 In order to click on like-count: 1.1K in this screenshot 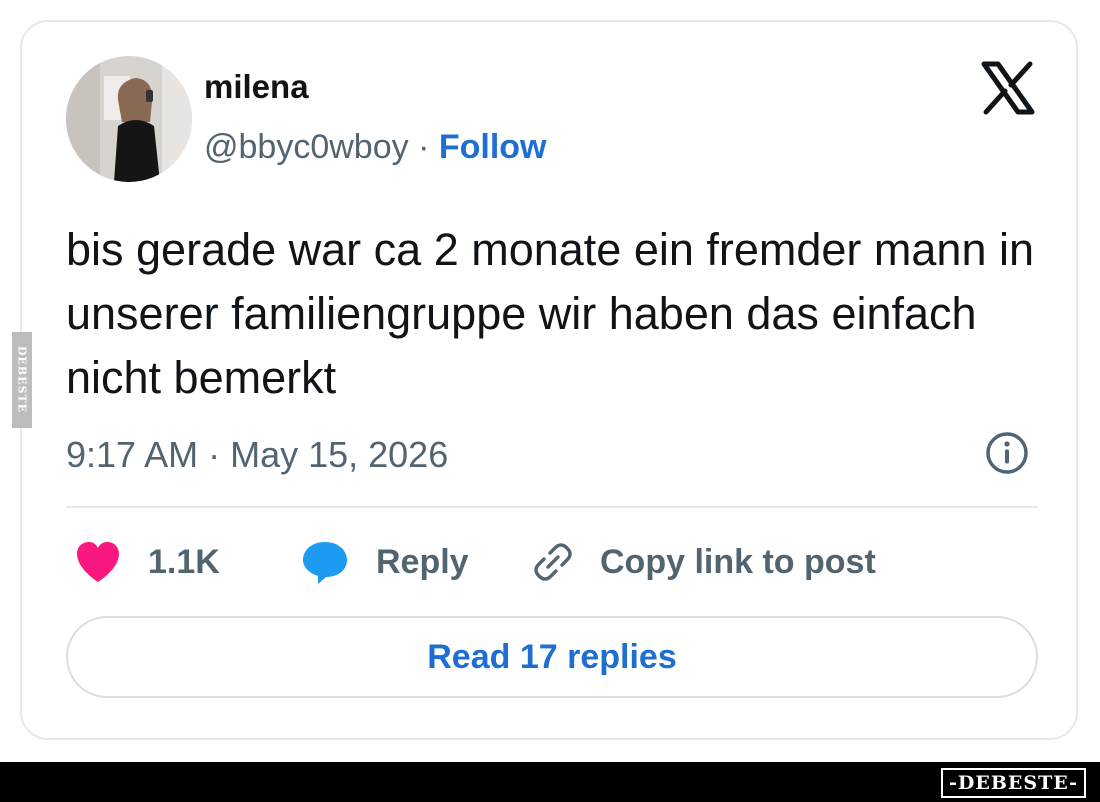, I will do `click(184, 561)`.